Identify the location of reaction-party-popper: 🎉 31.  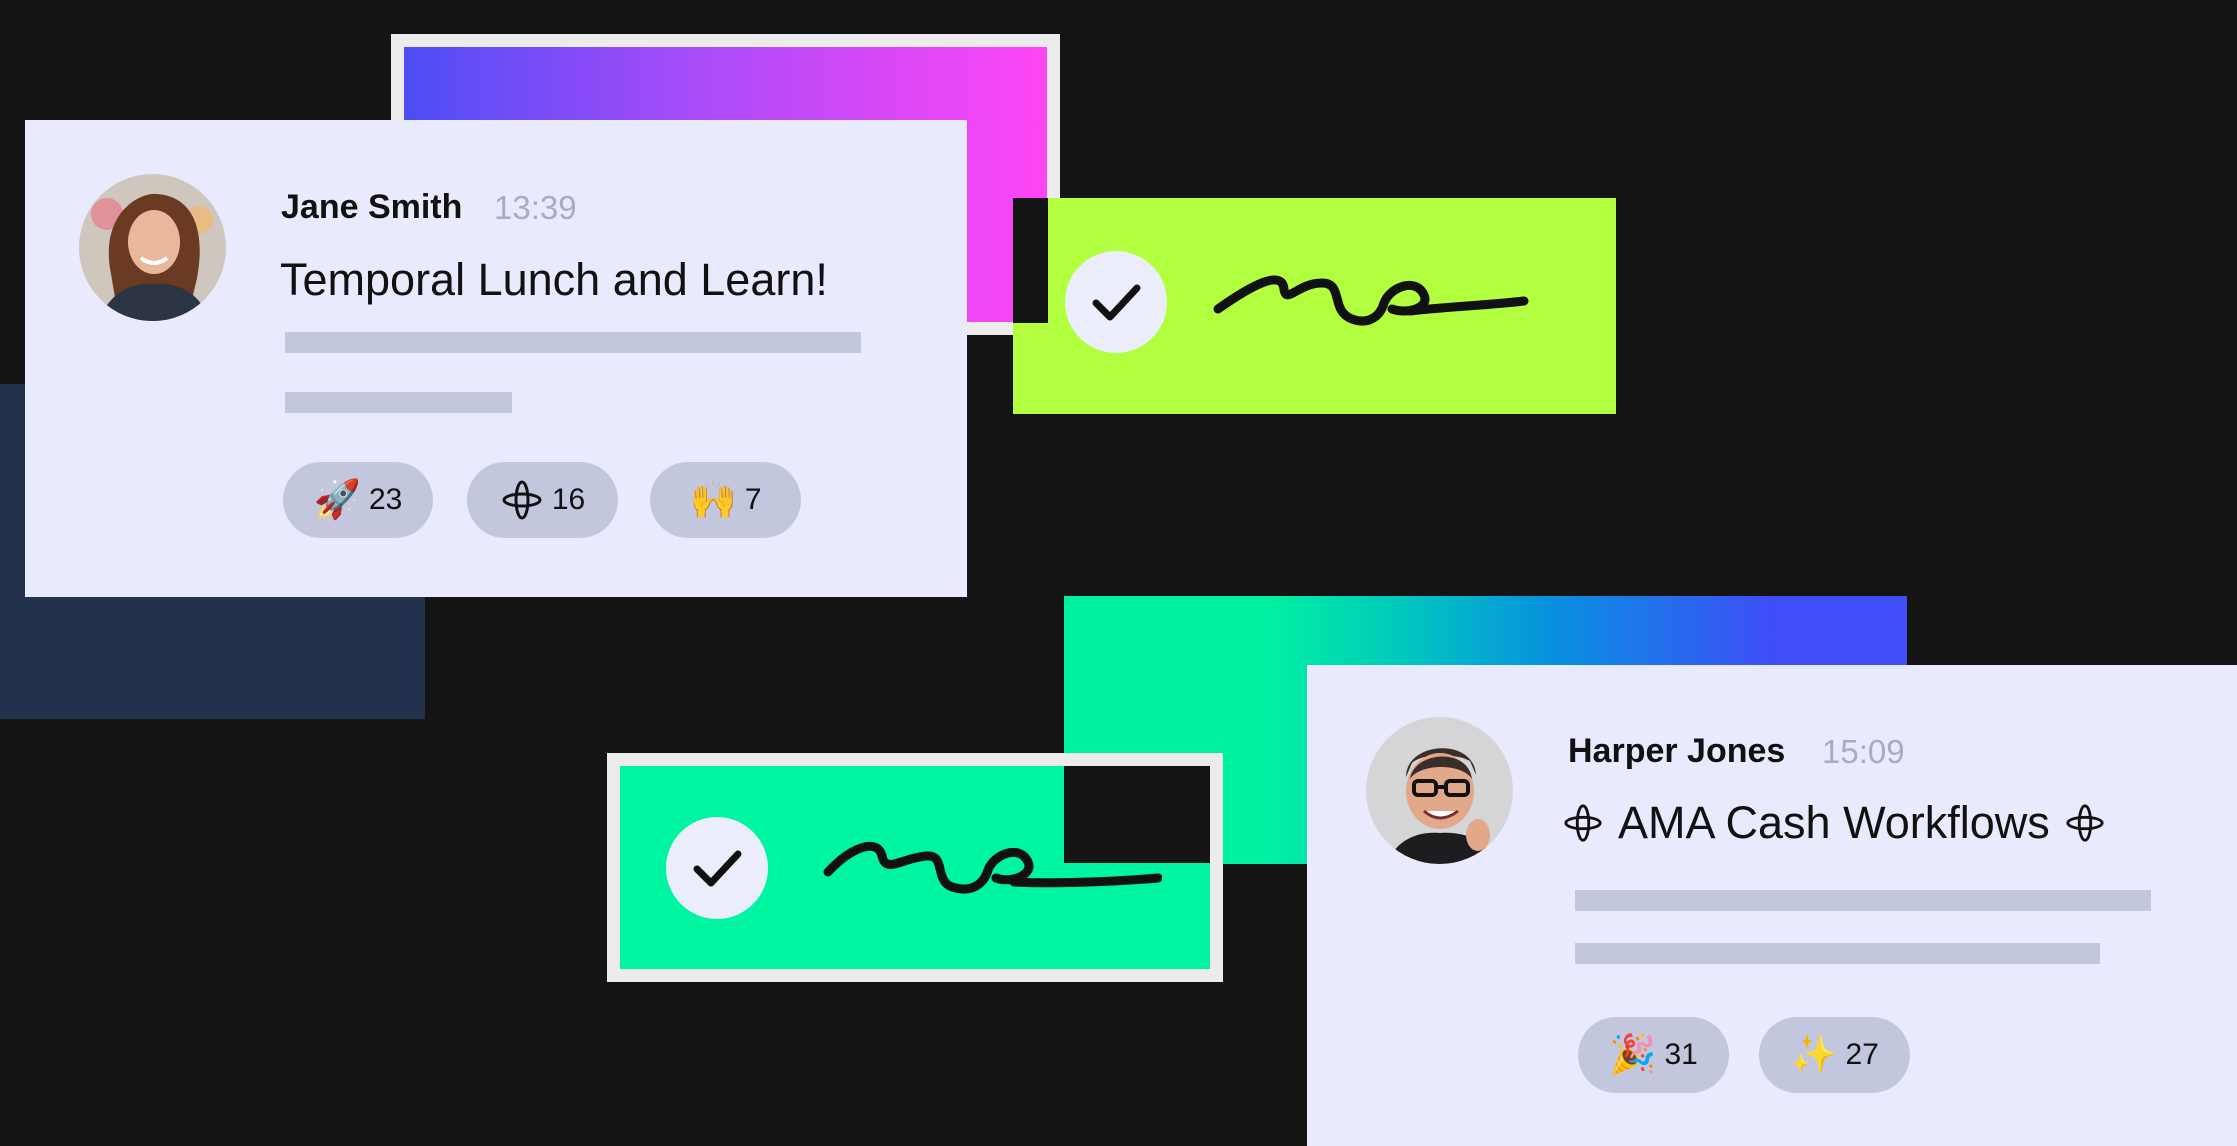
(1653, 1055).